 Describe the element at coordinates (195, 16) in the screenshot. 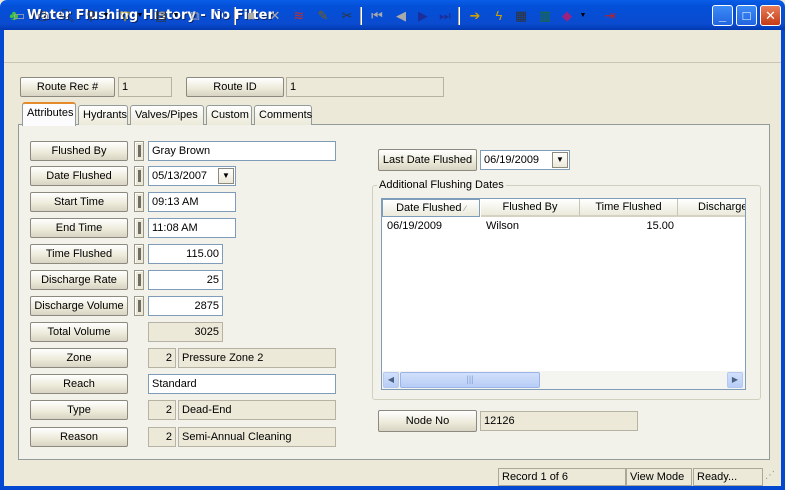

I see `copy-icon: ⧉` at that location.